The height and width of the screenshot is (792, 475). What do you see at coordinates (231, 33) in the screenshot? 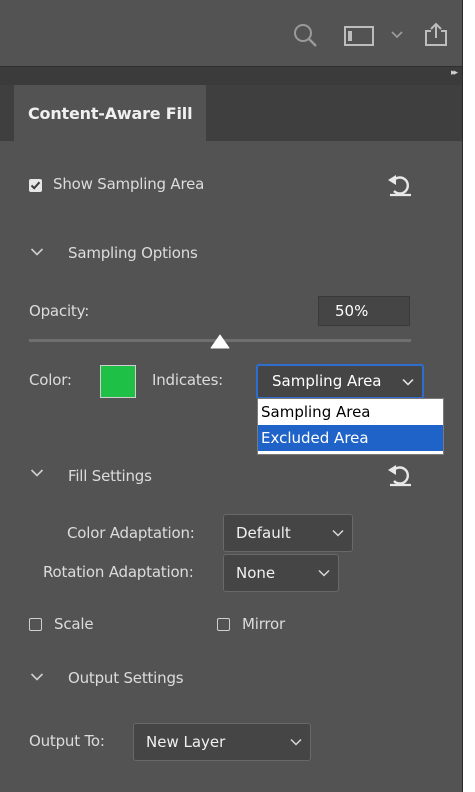
I see `top-toolbar` at bounding box center [231, 33].